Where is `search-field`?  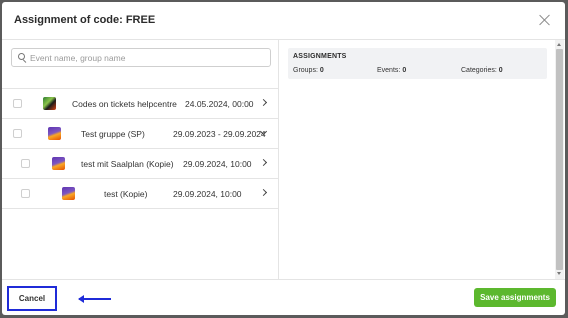 search-field is located at coordinates (141, 57).